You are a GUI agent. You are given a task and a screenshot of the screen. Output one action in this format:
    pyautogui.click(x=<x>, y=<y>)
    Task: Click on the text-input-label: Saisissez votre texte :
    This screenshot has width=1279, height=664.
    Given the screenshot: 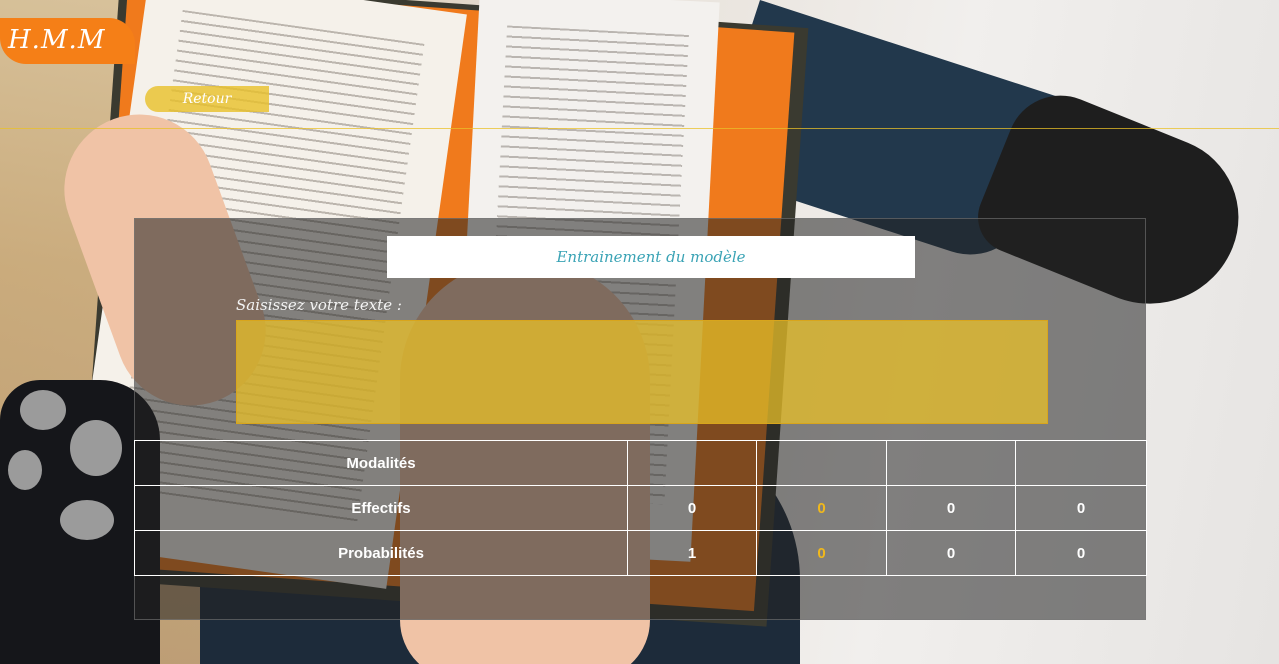 What is the action you would take?
    pyautogui.click(x=319, y=305)
    